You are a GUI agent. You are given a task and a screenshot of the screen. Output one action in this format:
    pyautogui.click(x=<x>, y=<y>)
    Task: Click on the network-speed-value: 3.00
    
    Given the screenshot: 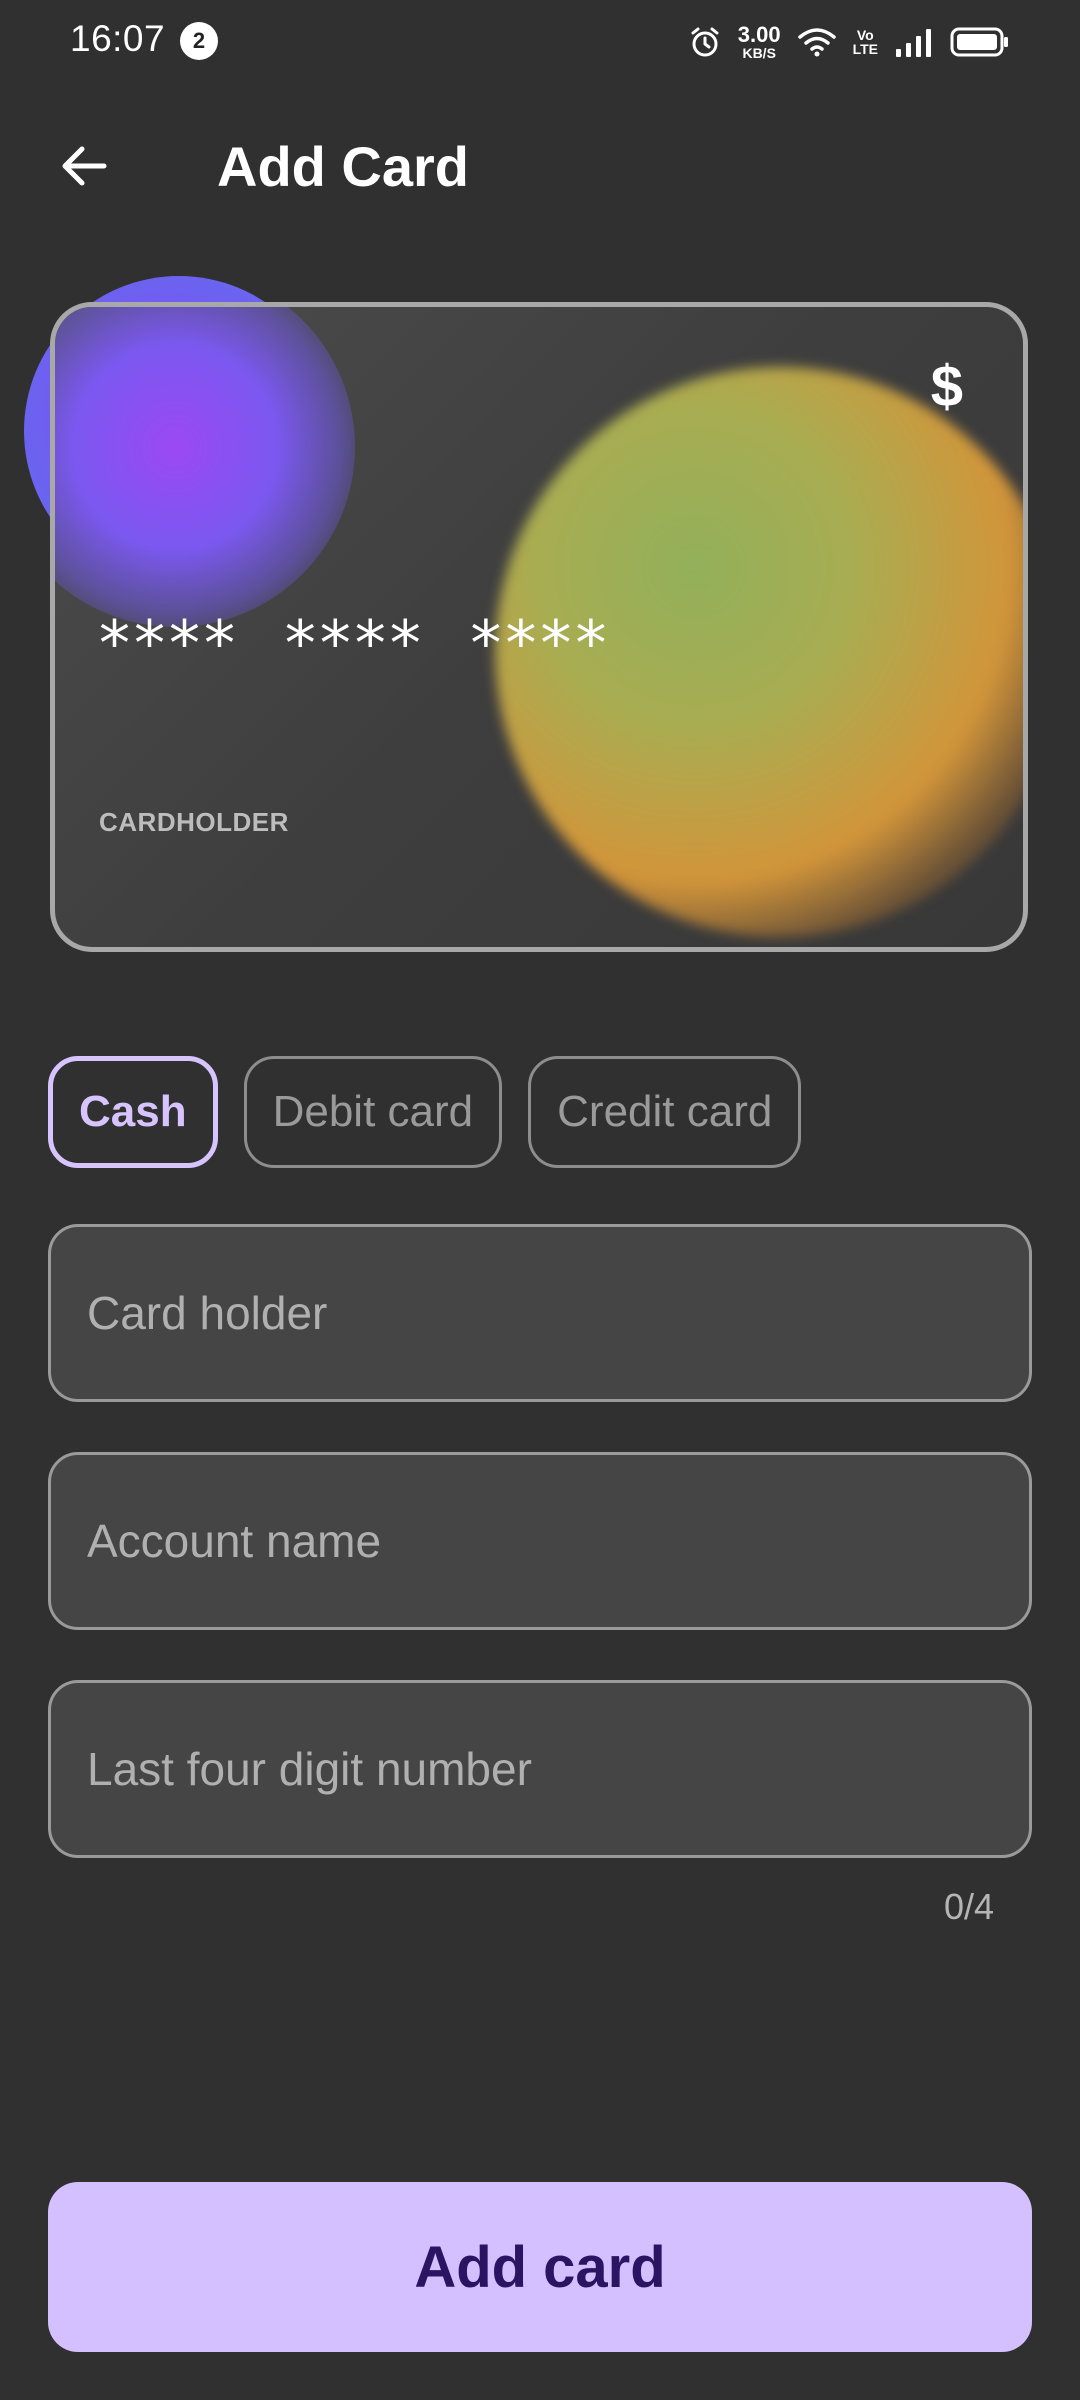 What is the action you would take?
    pyautogui.click(x=759, y=34)
    